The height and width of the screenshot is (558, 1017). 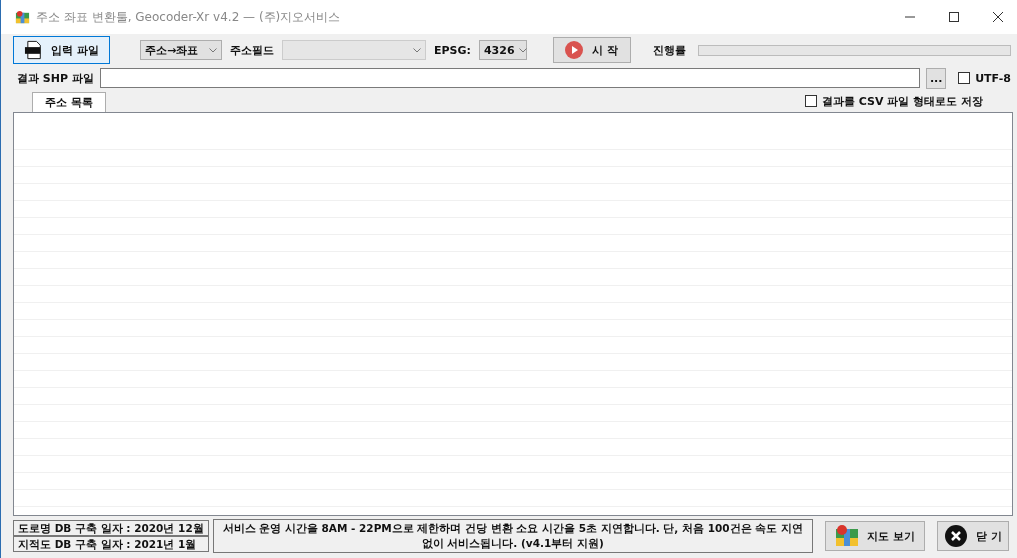 What do you see at coordinates (902, 101) in the screenshot?
I see `checkbox-label: 결과를 CSV 파일 형태로도 저장` at bounding box center [902, 101].